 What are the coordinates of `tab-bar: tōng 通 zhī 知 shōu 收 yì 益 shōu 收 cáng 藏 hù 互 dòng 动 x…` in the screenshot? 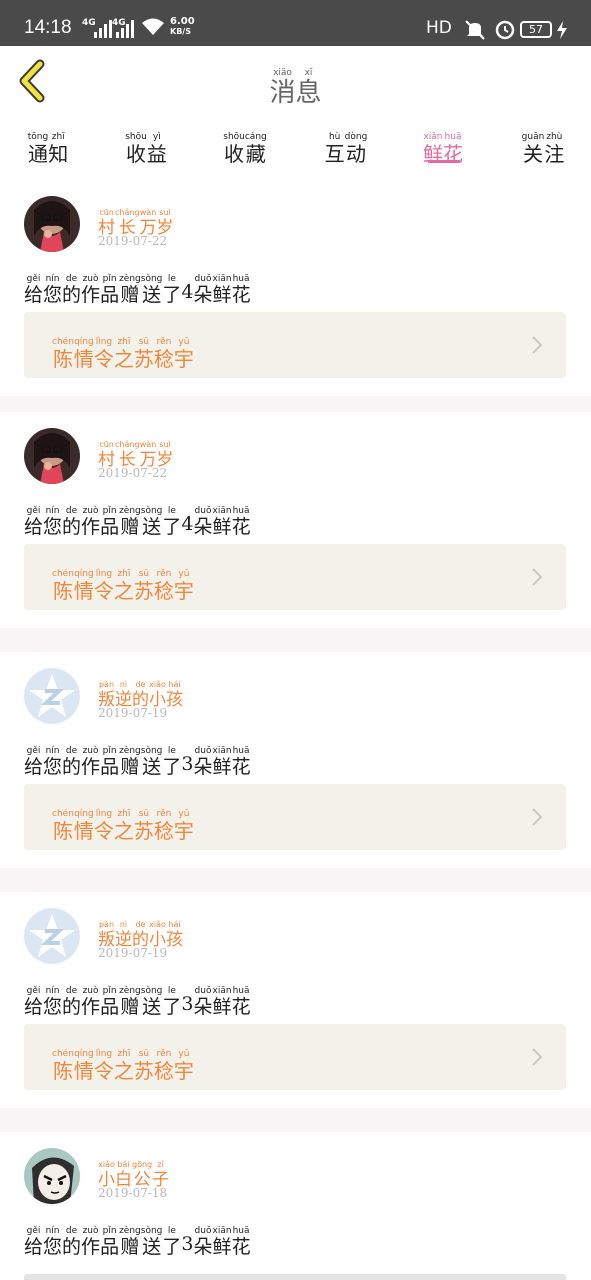 It's located at (295, 149).